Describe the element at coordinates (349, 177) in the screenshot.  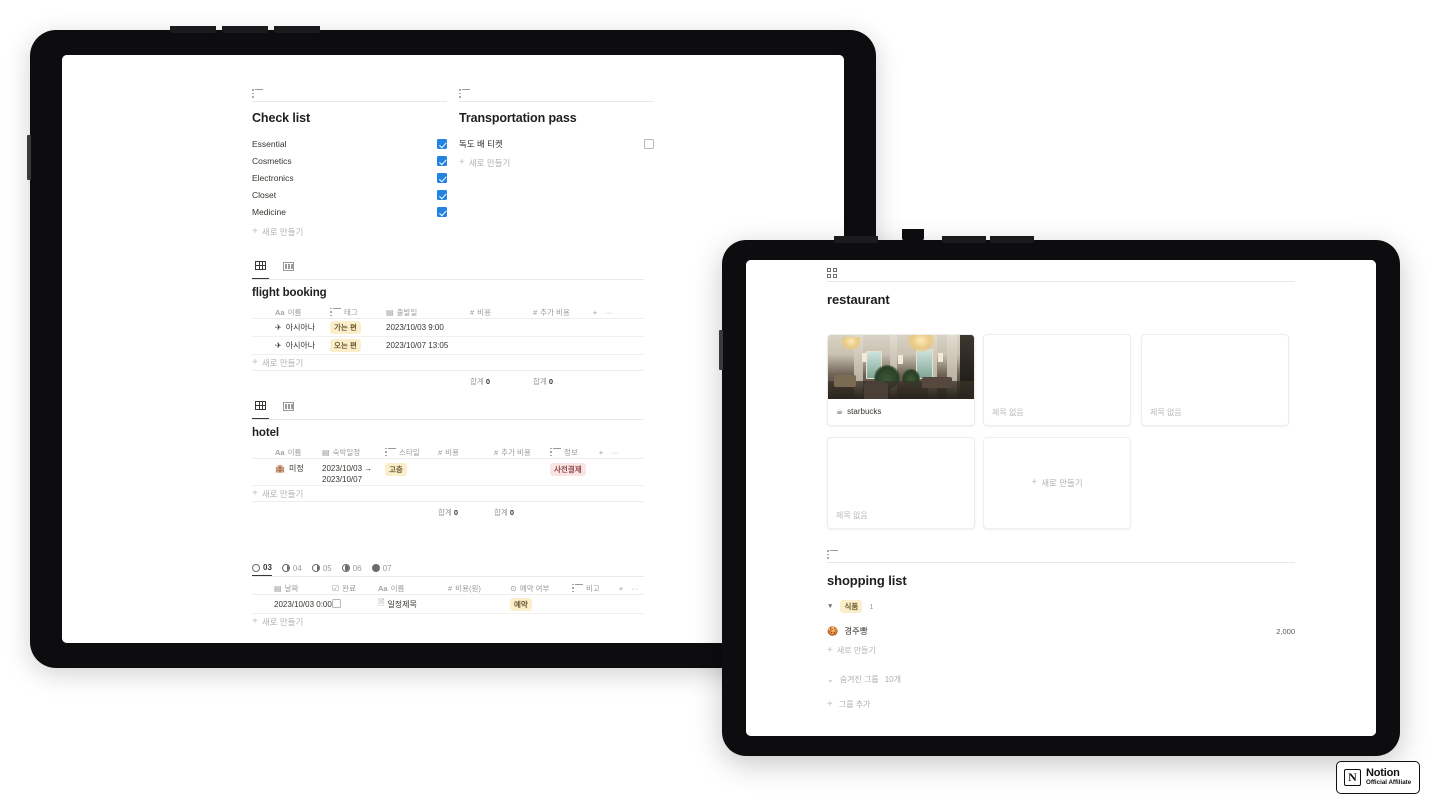
I see `checklist-item: Electronics` at that location.